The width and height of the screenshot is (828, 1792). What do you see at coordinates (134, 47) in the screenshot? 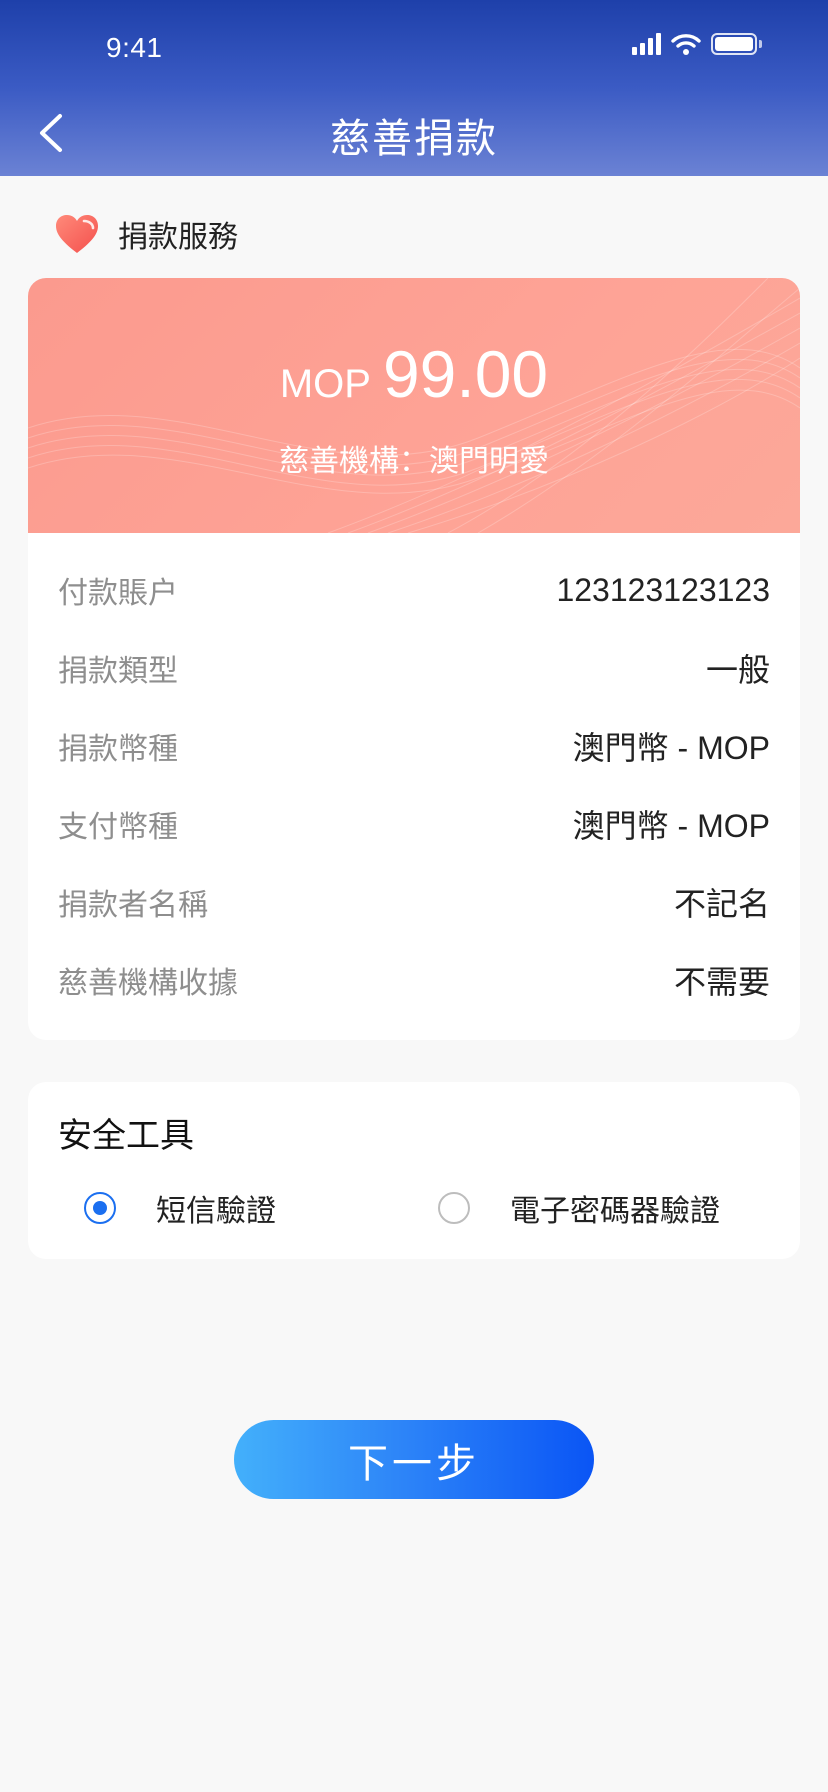
I see `status-time: 9:41` at bounding box center [134, 47].